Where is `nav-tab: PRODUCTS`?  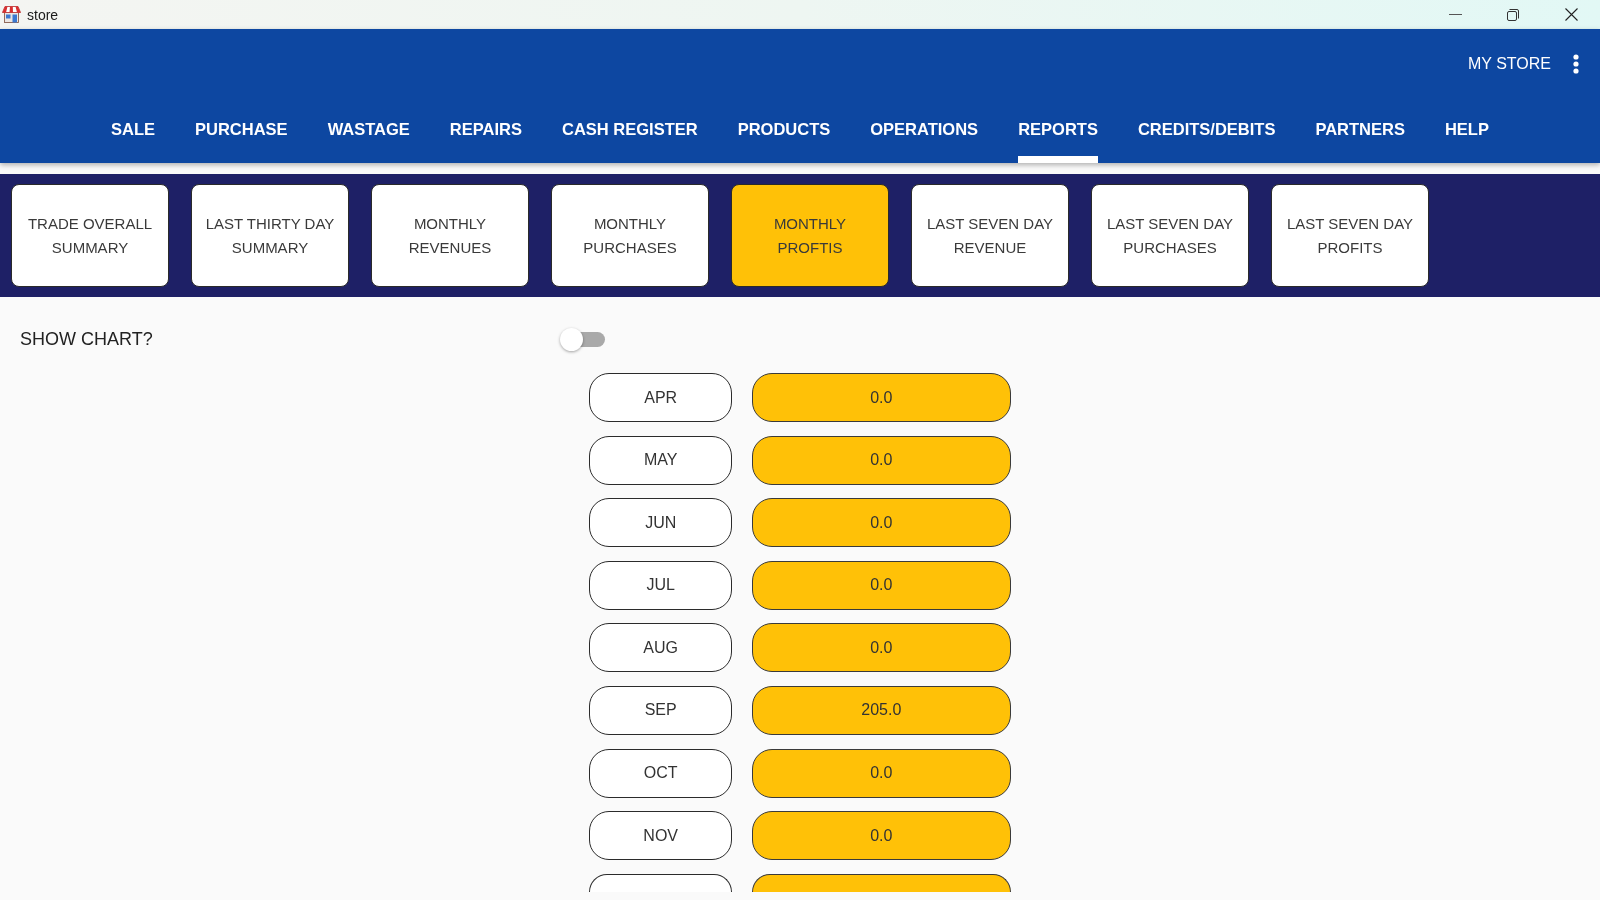 nav-tab: PRODUCTS is located at coordinates (784, 131).